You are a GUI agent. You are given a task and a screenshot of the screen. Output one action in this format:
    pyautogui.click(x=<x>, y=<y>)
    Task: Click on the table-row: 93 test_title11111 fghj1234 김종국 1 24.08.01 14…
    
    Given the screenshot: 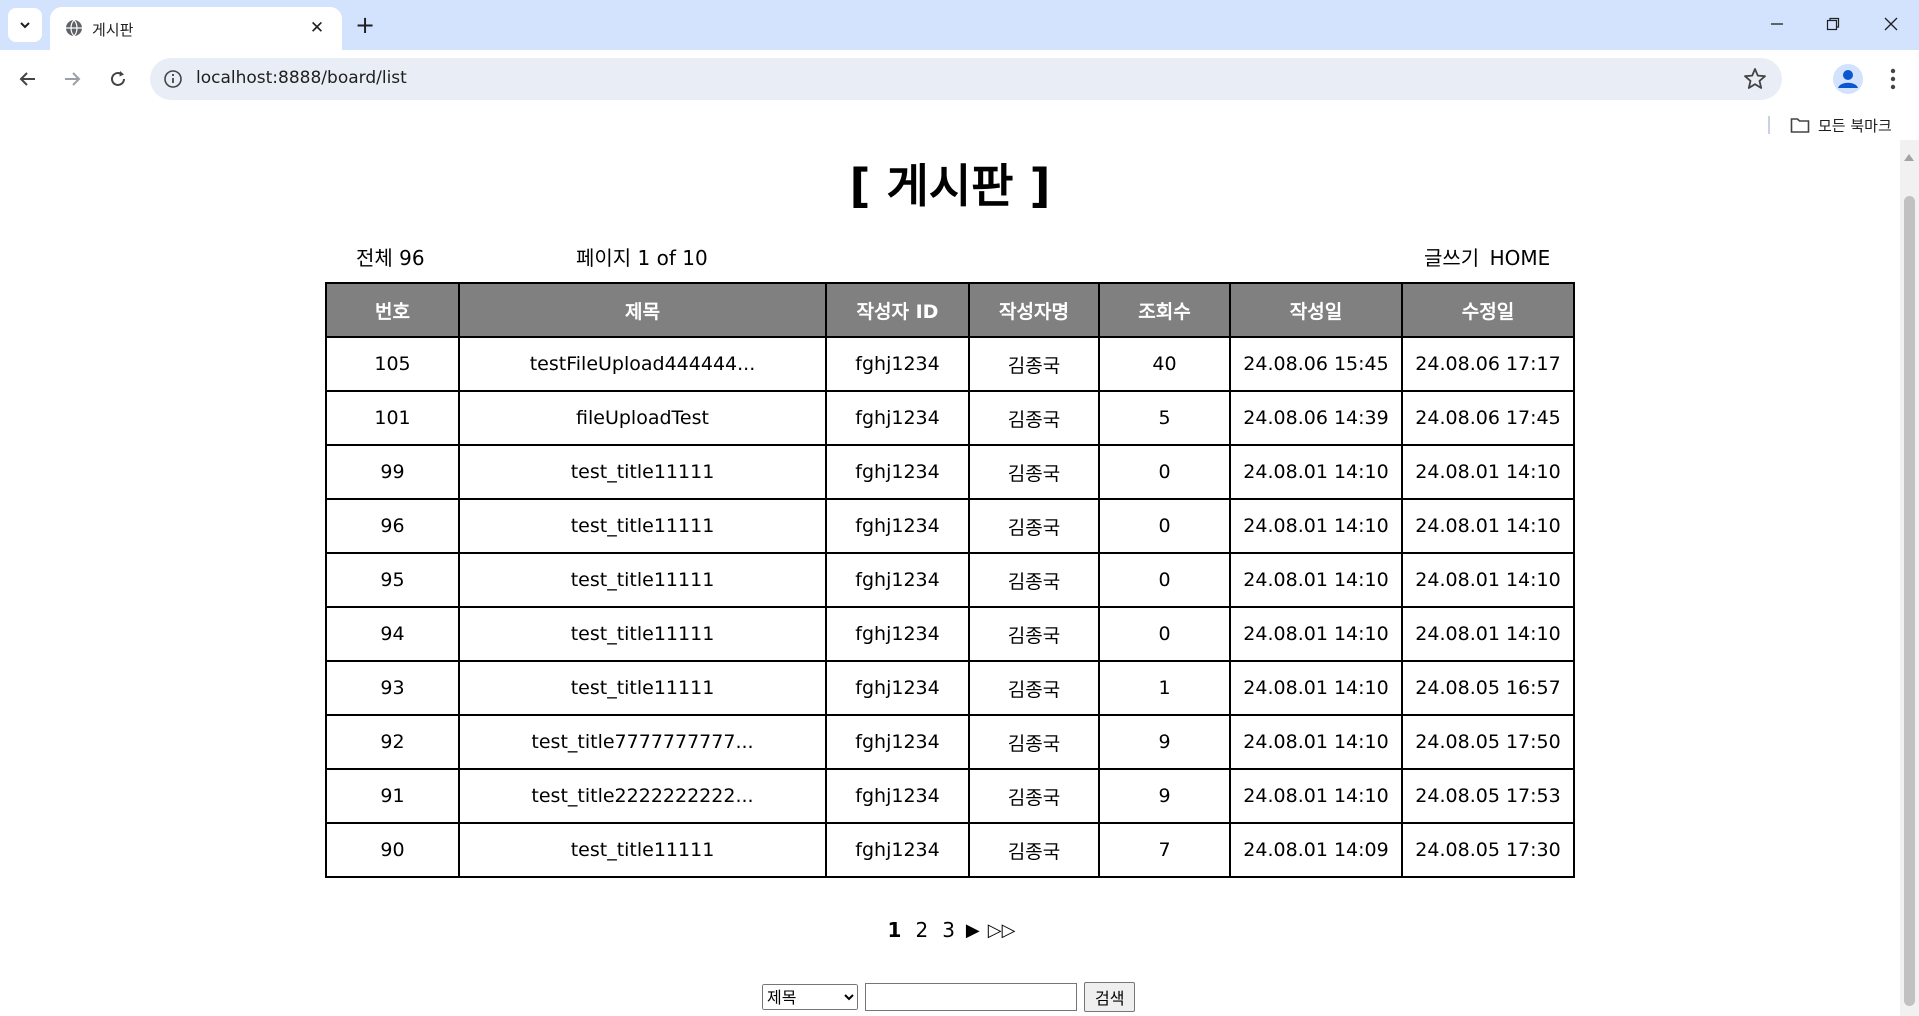 What is the action you would take?
    pyautogui.click(x=950, y=688)
    